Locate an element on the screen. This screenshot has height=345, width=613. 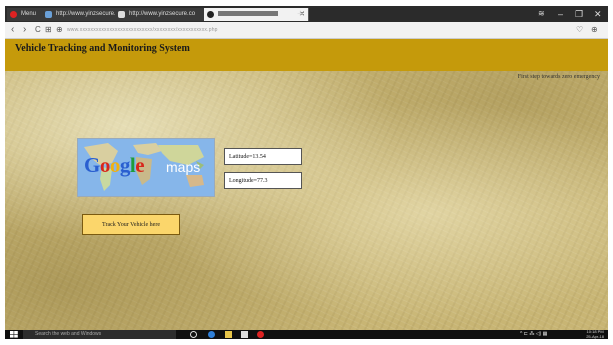
google-wordmark: Google is located at coordinates (114, 165).